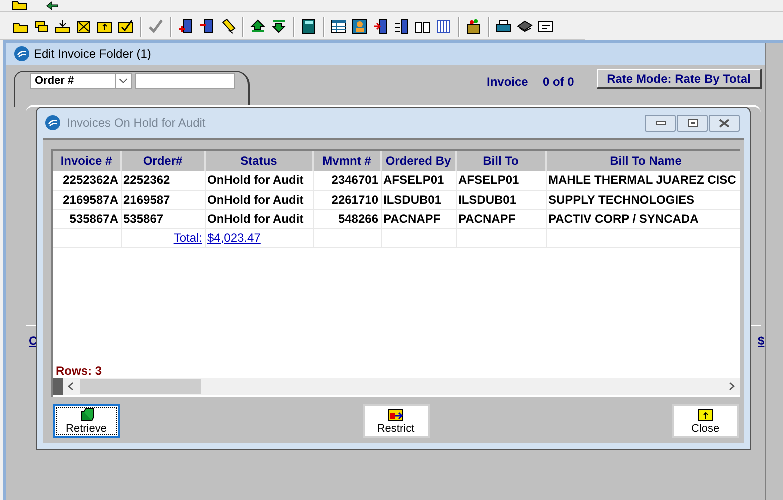 The height and width of the screenshot is (500, 783). I want to click on close-button, so click(724, 123).